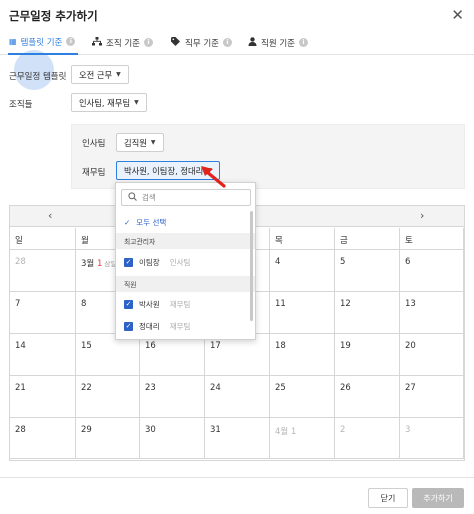  What do you see at coordinates (345, 346) in the screenshot?
I see `day-number: 19` at bounding box center [345, 346].